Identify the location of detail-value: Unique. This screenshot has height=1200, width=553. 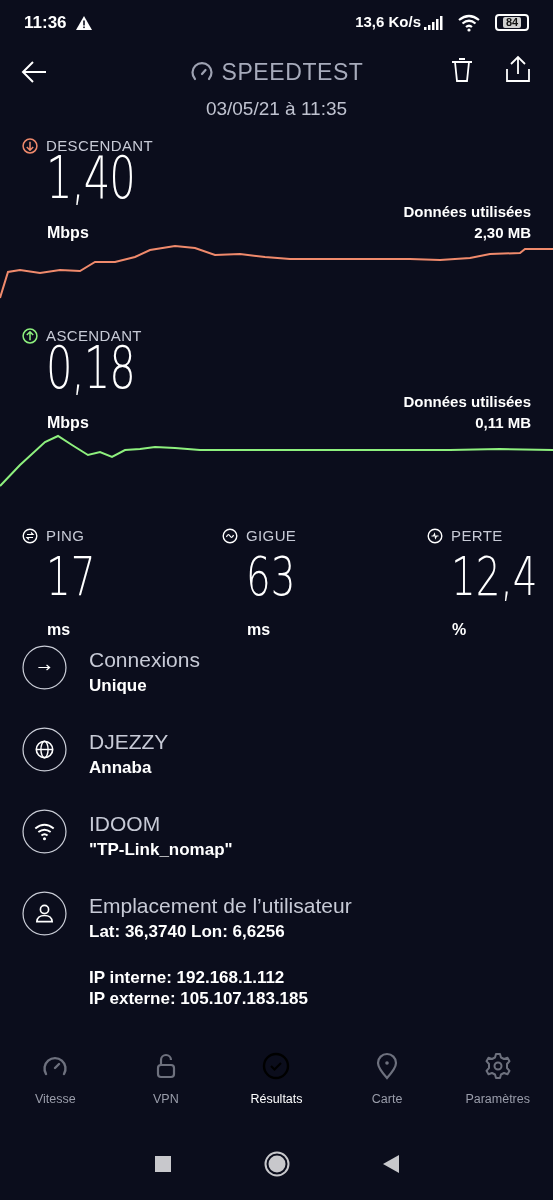
(118, 686).